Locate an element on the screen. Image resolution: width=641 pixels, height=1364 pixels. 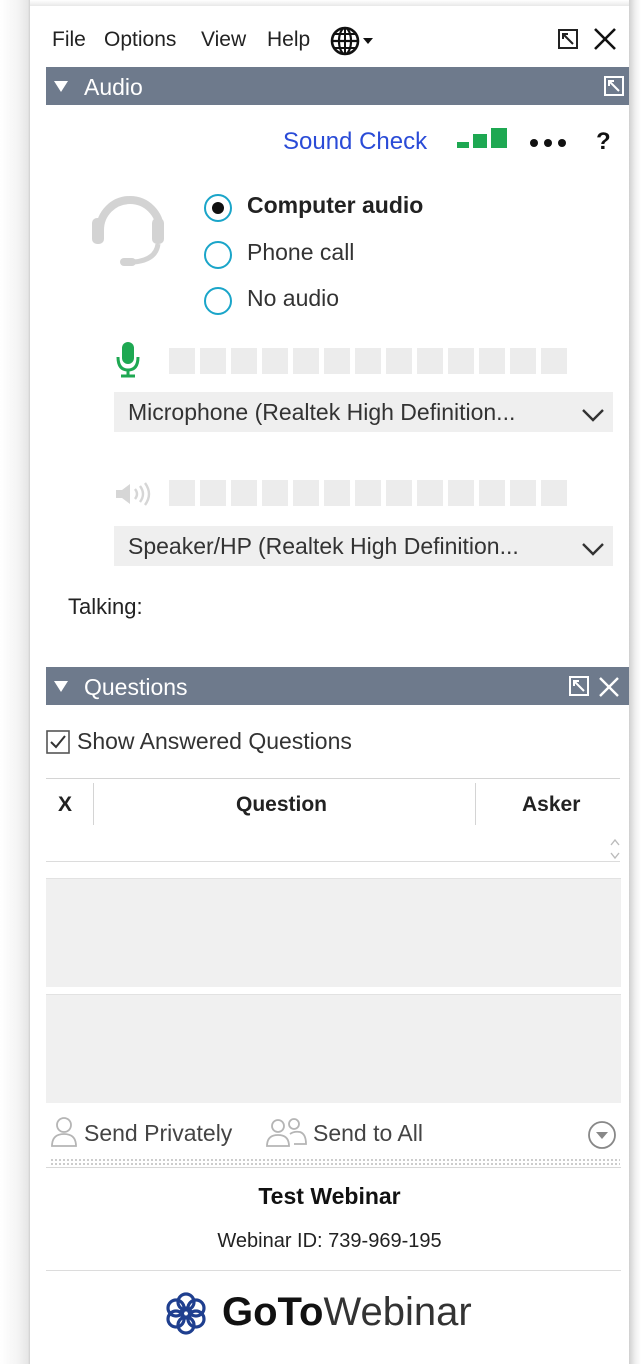
sound-check-link: Sound Check is located at coordinates (355, 142).